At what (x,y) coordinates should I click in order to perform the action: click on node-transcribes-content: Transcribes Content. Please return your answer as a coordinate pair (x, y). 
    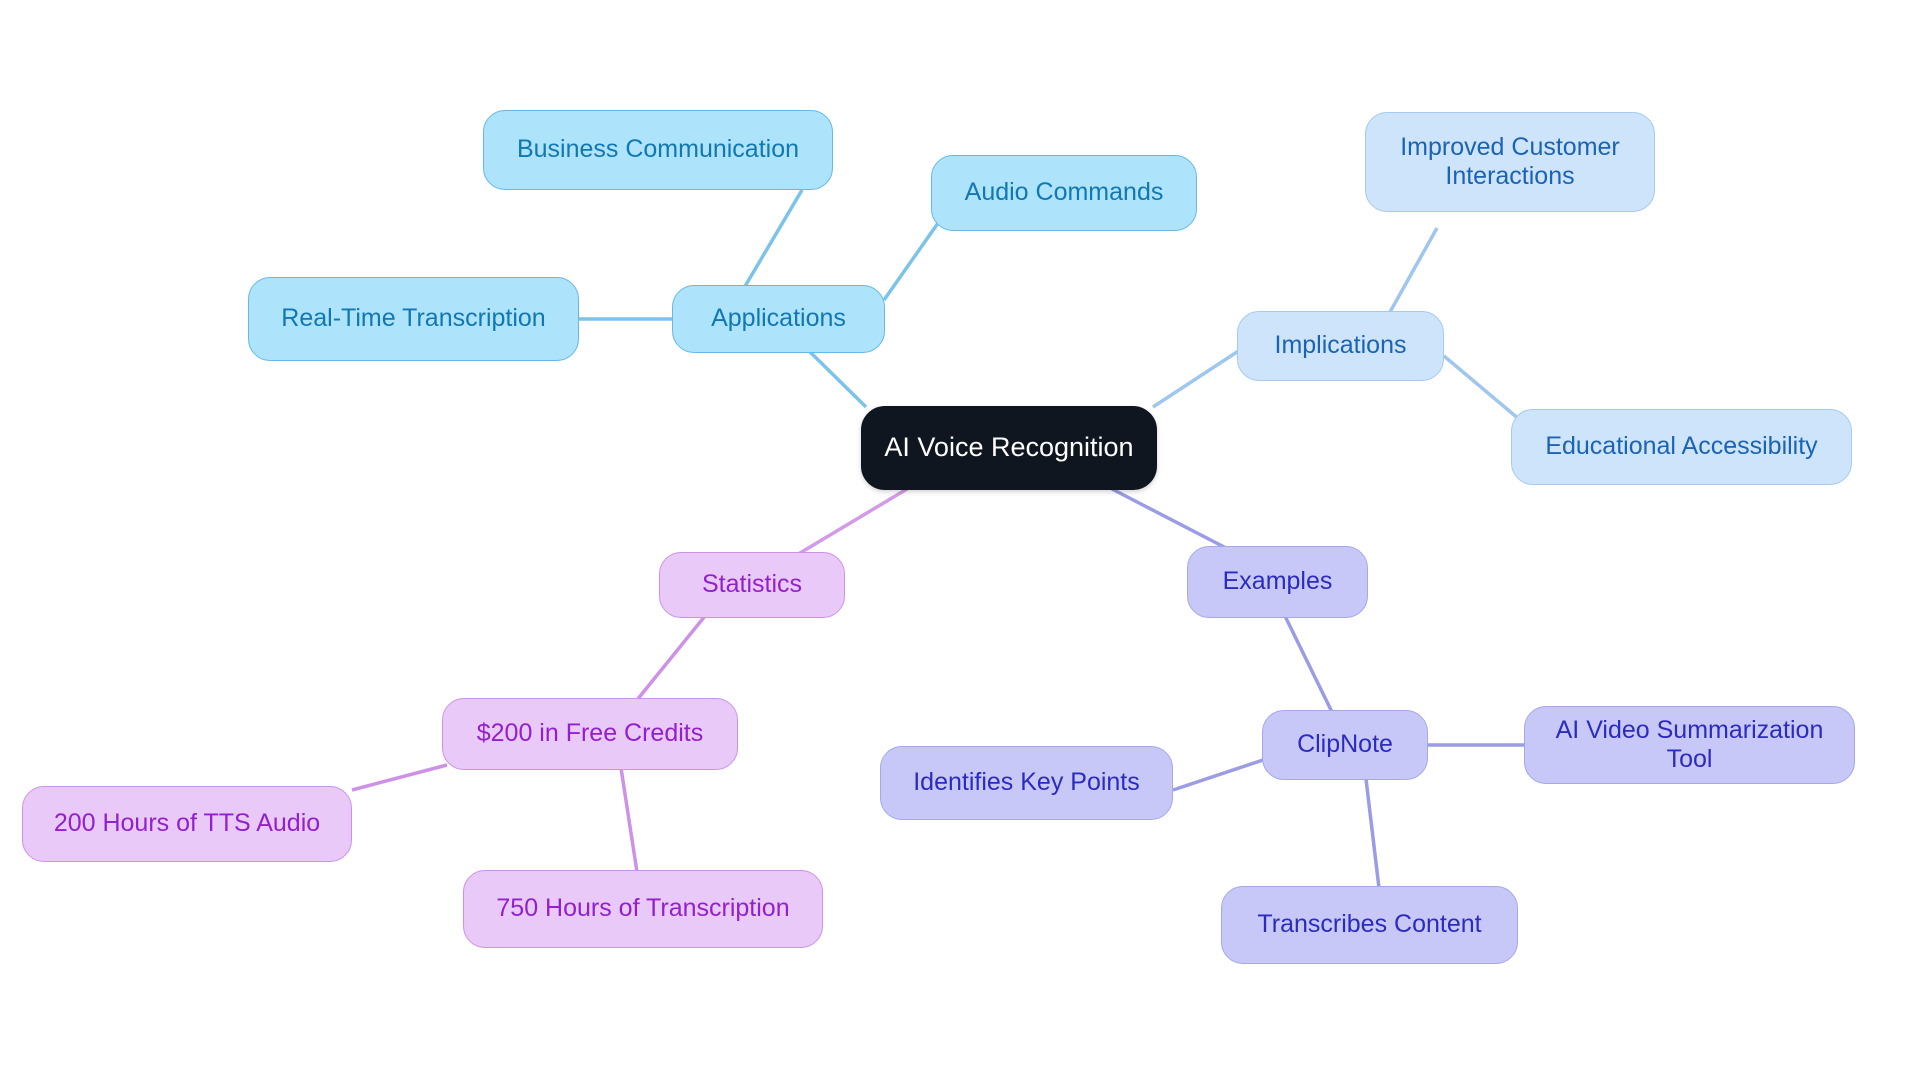
    Looking at the image, I should click on (1369, 925).